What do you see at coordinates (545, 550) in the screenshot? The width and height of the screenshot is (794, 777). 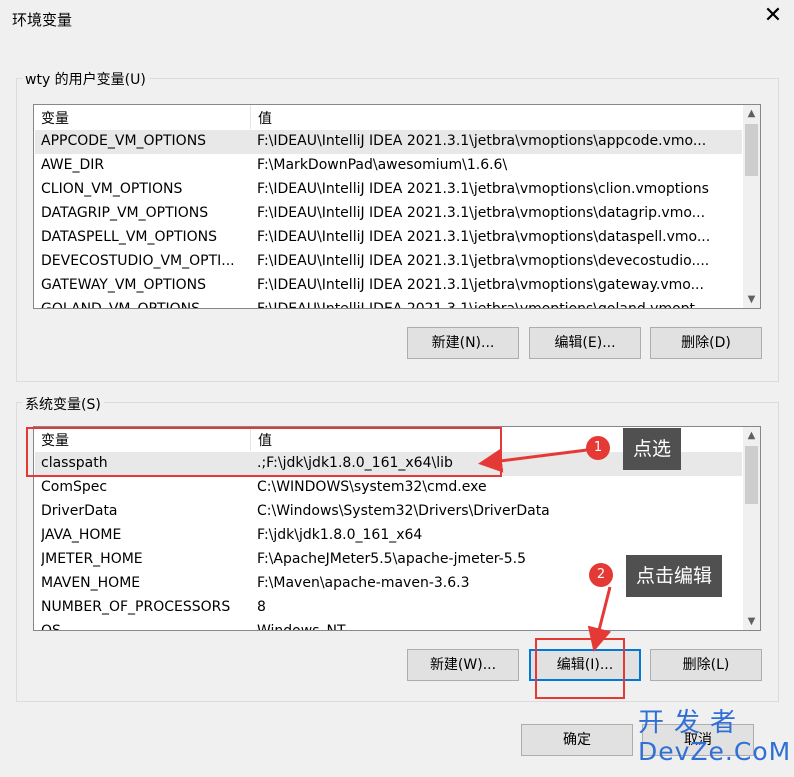 I see `annotation-arrows` at bounding box center [545, 550].